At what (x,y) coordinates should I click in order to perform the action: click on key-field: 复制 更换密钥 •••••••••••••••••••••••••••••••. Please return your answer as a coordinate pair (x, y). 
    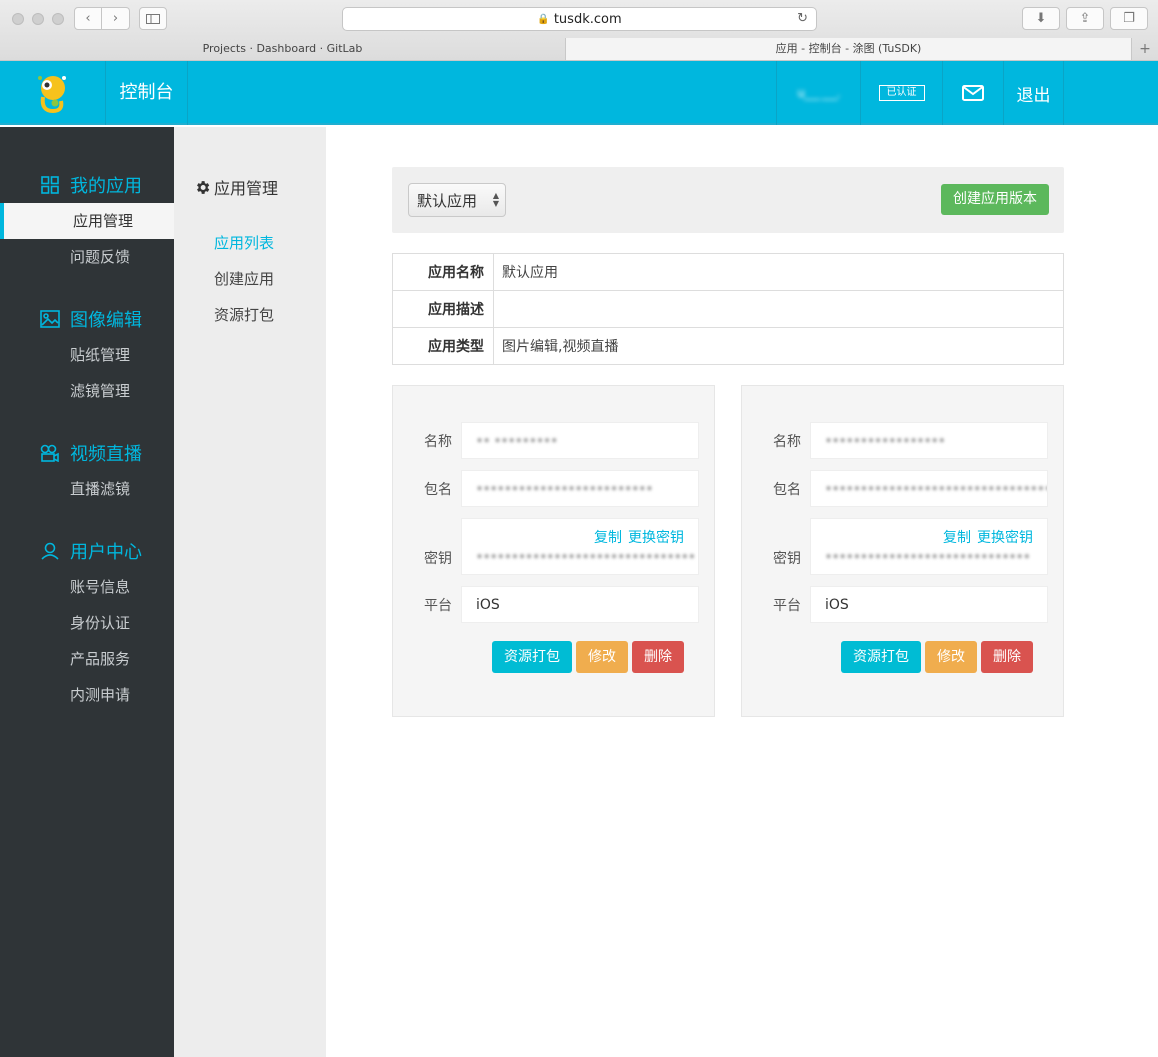
    Looking at the image, I should click on (580, 546).